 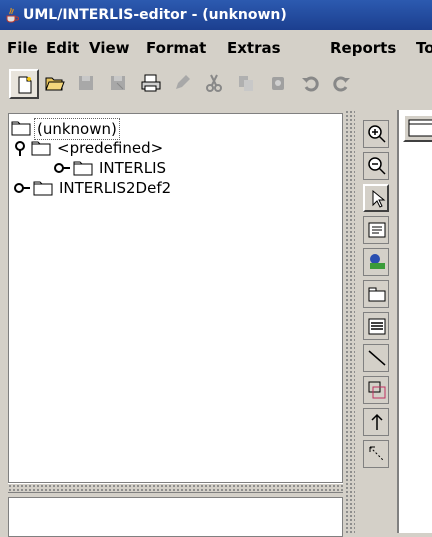 I want to click on inherit-tool-button, so click(x=376, y=390).